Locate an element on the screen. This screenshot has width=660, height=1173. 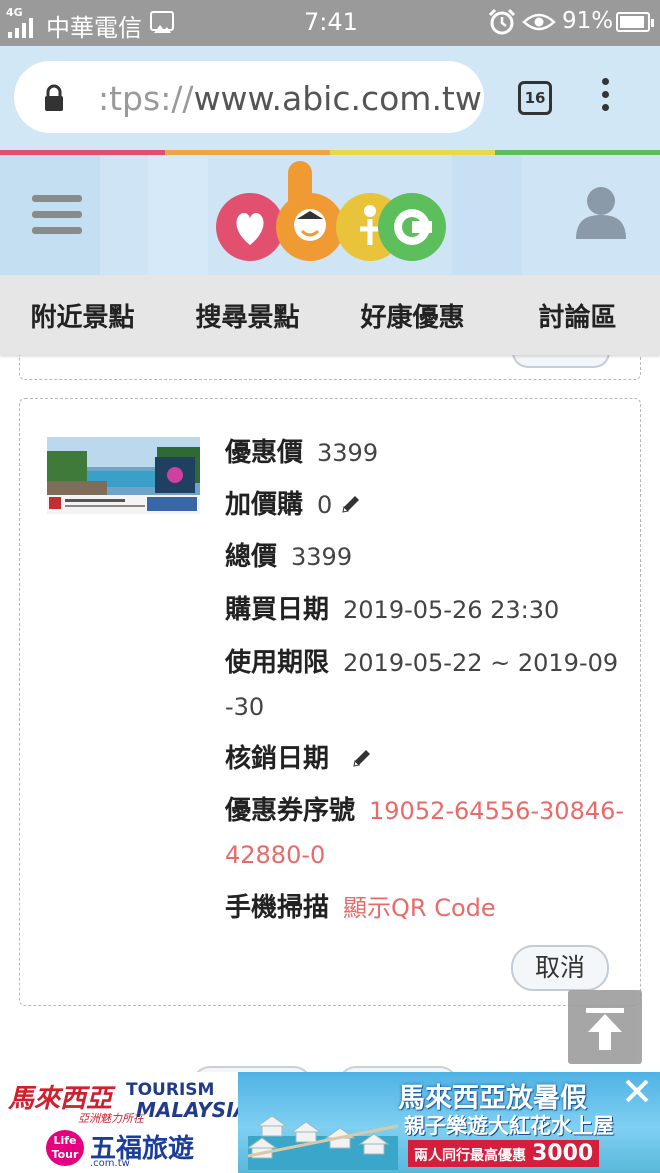
ad-malaysia-en: MALAYSIA is located at coordinates (193, 1110).